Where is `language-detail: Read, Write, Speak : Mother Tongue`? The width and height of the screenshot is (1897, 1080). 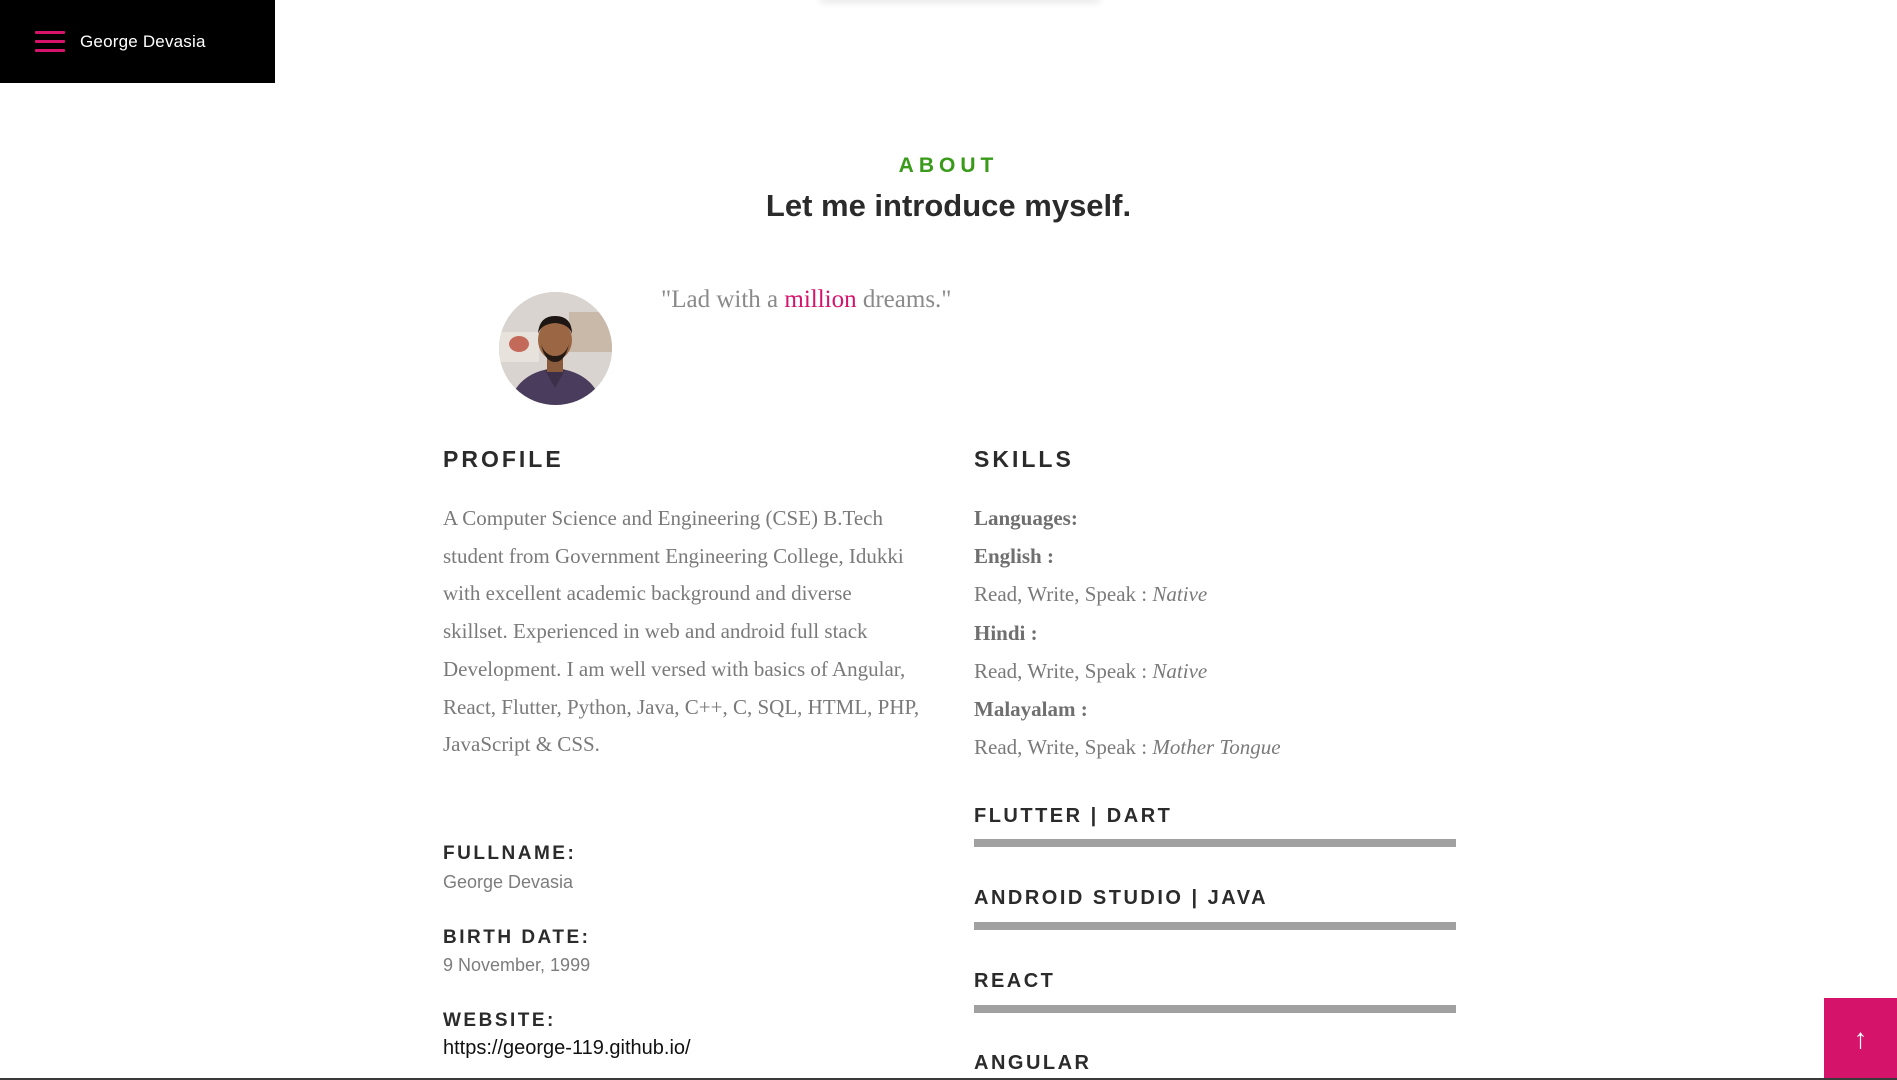 language-detail: Read, Write, Speak : Mother Tongue is located at coordinates (1127, 747).